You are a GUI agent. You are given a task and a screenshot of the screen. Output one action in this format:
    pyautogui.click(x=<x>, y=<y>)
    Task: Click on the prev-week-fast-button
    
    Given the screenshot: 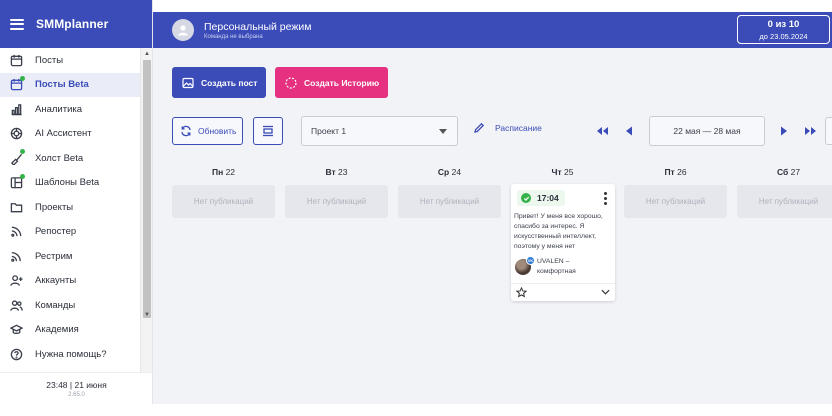 What is the action you would take?
    pyautogui.click(x=602, y=131)
    